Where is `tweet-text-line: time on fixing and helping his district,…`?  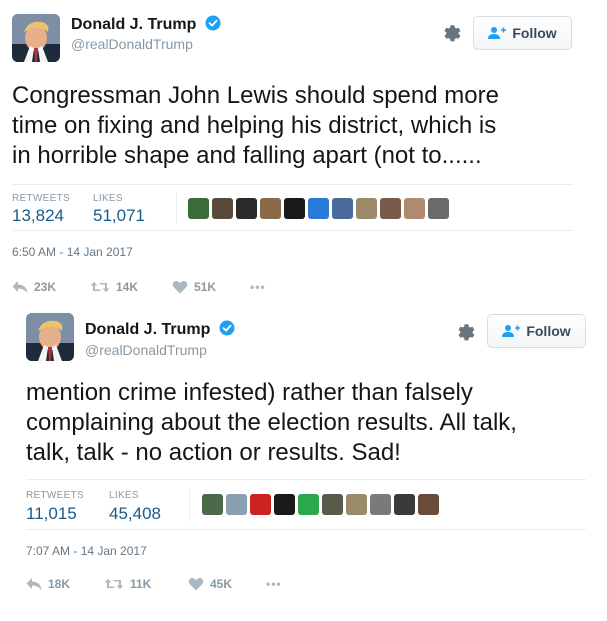
tweet-text-line: time on fixing and helping his district,… is located at coordinates (254, 126).